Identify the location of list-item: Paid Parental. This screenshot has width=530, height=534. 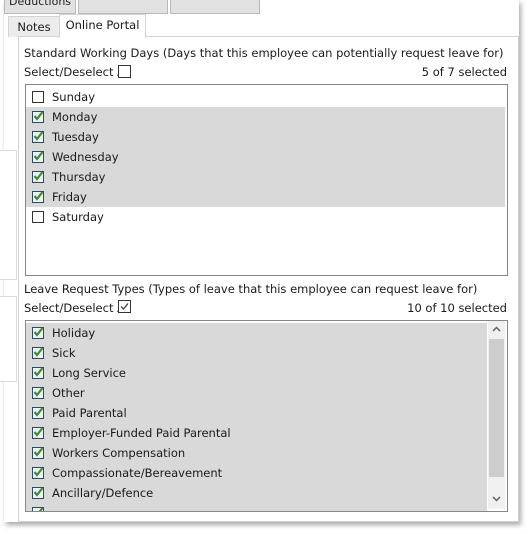
(256, 413).